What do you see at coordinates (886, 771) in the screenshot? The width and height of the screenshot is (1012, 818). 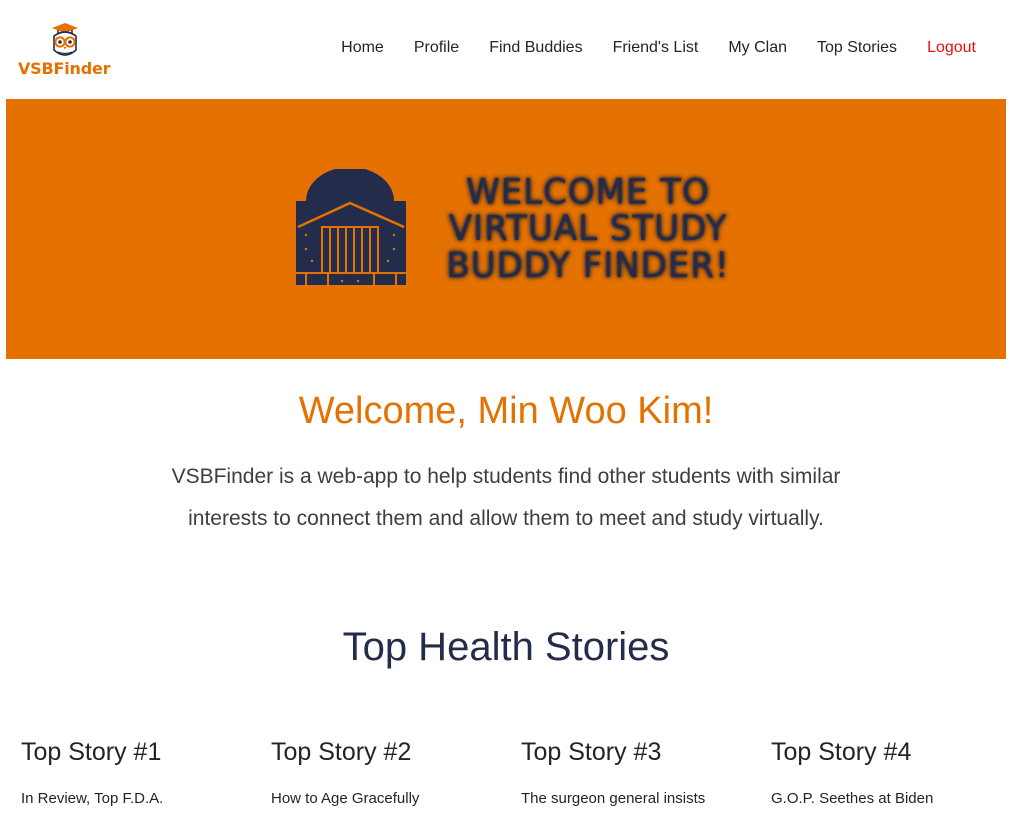 I see `story-card-4: Top Story #4 G.O.P. Seethes at Biden` at bounding box center [886, 771].